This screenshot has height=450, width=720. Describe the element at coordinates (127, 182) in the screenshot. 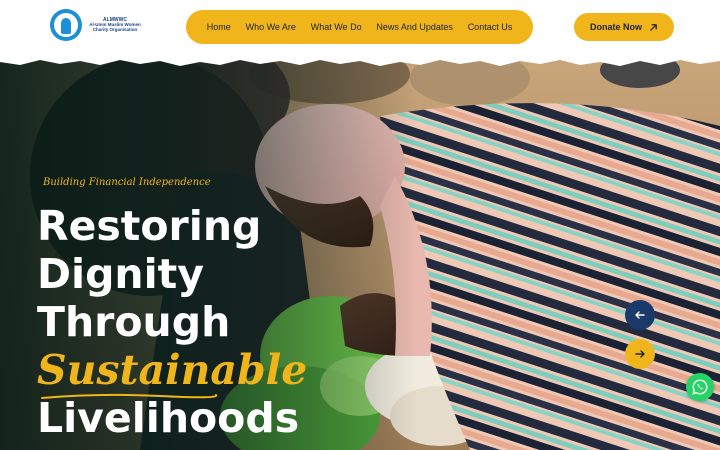

I see `hero-tagline: Building Financial Independence` at that location.